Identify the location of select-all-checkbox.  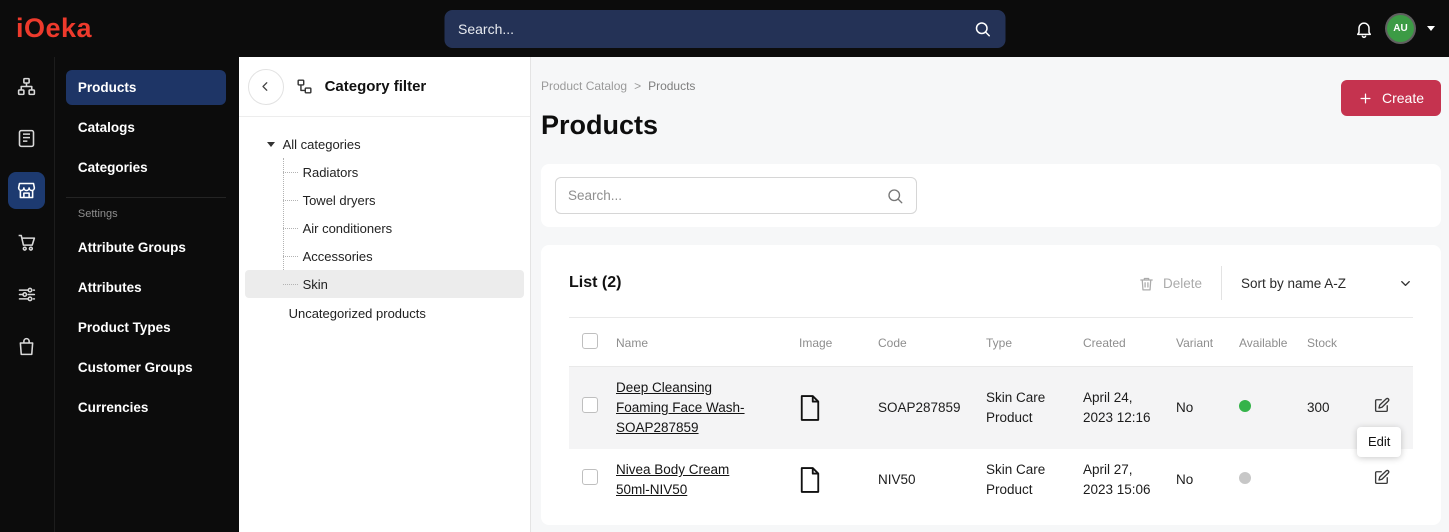
(590, 341).